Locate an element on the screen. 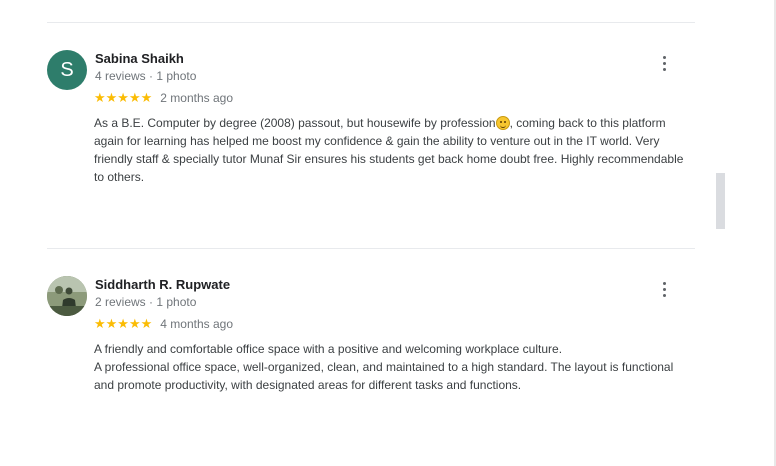 The width and height of the screenshot is (776, 466). review-date: 4 months ago is located at coordinates (196, 324).